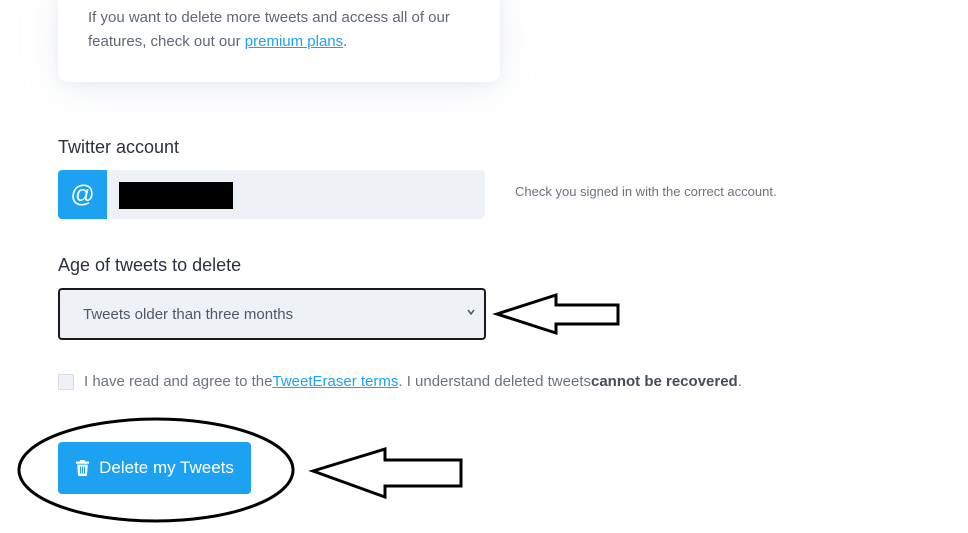 The height and width of the screenshot is (533, 968). I want to click on delete-tweets-button: Delete my Tweets, so click(154, 468).